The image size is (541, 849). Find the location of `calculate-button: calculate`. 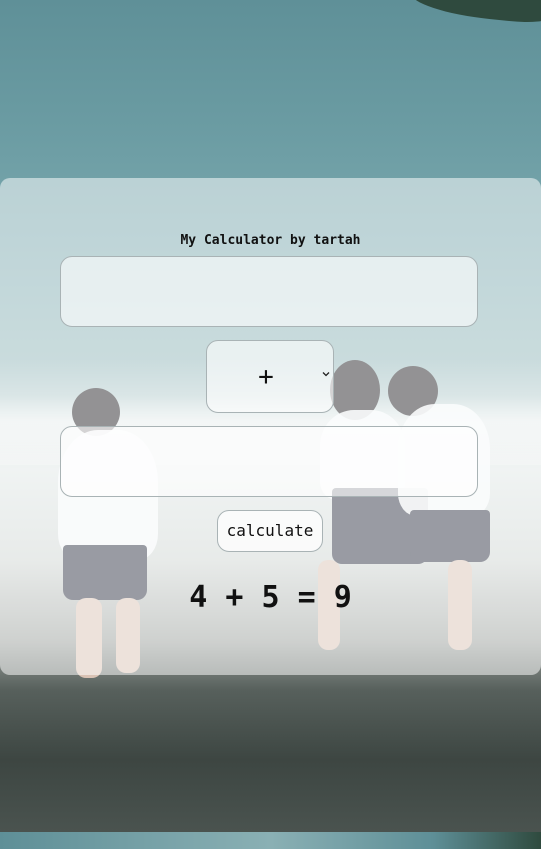

calculate-button: calculate is located at coordinates (270, 531).